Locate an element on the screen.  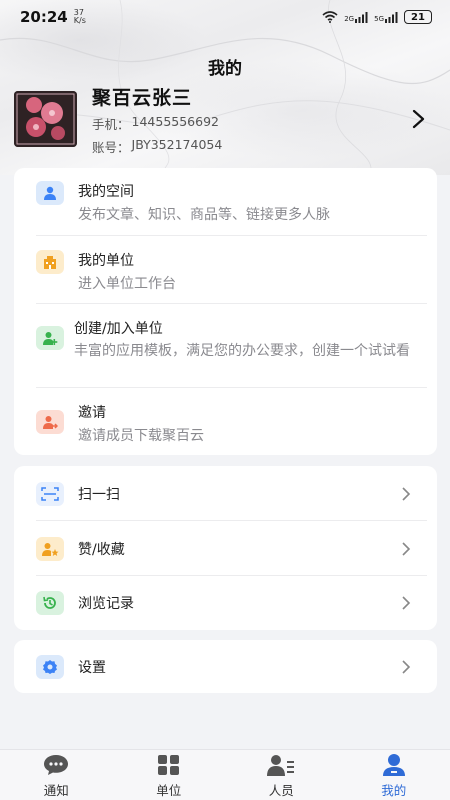
account-value: JBY352174054 is located at coordinates (177, 144).